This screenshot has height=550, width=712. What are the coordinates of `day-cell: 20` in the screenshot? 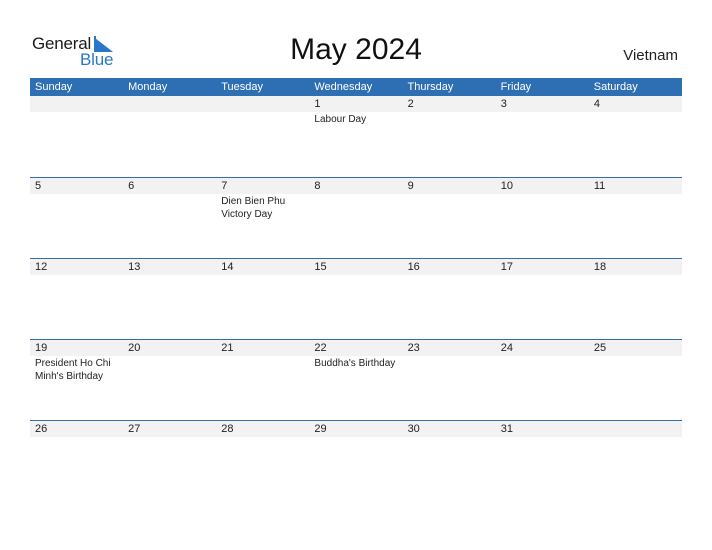 It's located at (169, 380).